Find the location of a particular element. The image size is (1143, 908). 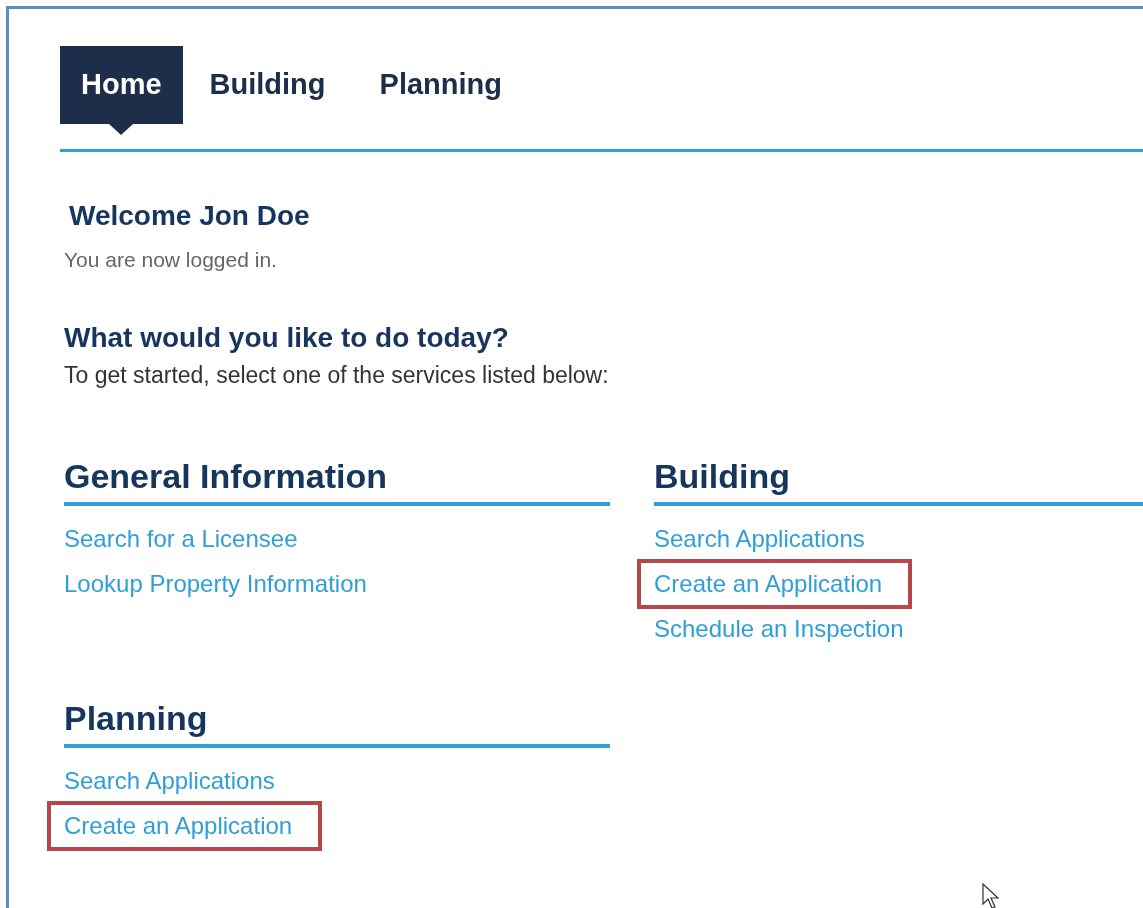

nav-tab: Home is located at coordinates (121, 90).